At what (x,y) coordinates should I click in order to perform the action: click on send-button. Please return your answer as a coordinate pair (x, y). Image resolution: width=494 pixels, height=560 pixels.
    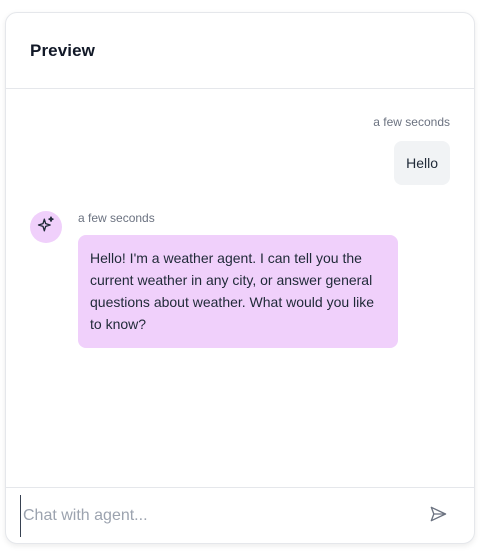
    Looking at the image, I should click on (438, 516).